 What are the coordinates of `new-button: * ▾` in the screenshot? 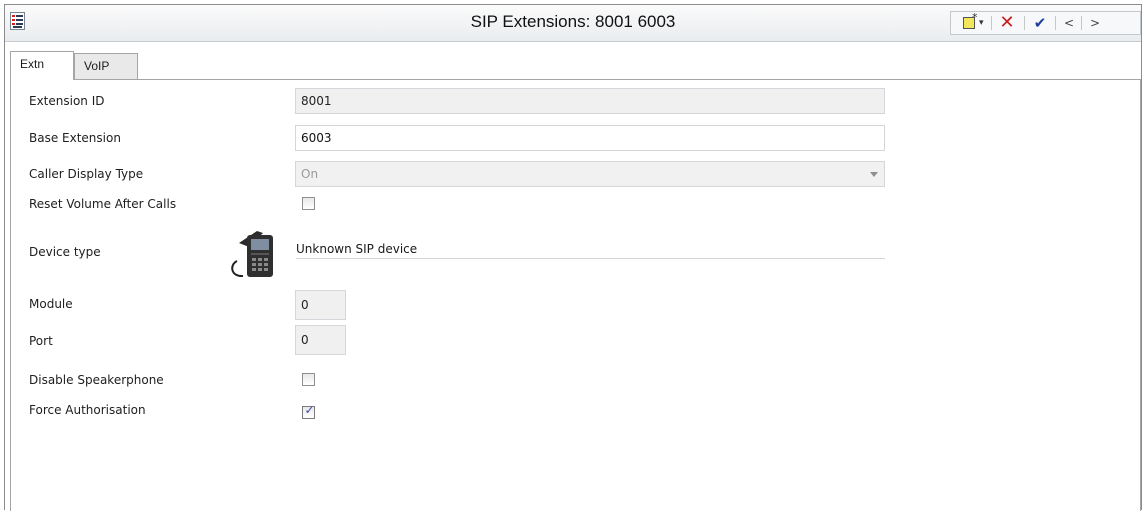 It's located at (970, 23).